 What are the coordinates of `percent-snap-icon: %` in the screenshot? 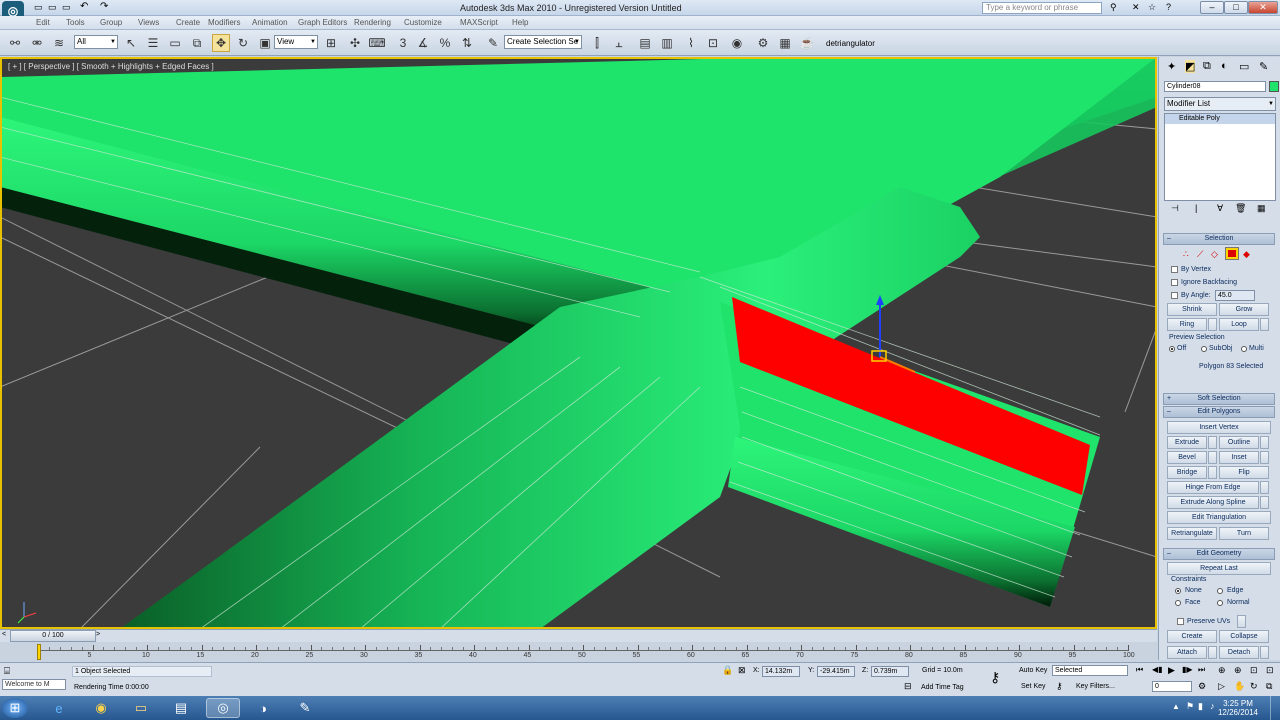 It's located at (445, 43).